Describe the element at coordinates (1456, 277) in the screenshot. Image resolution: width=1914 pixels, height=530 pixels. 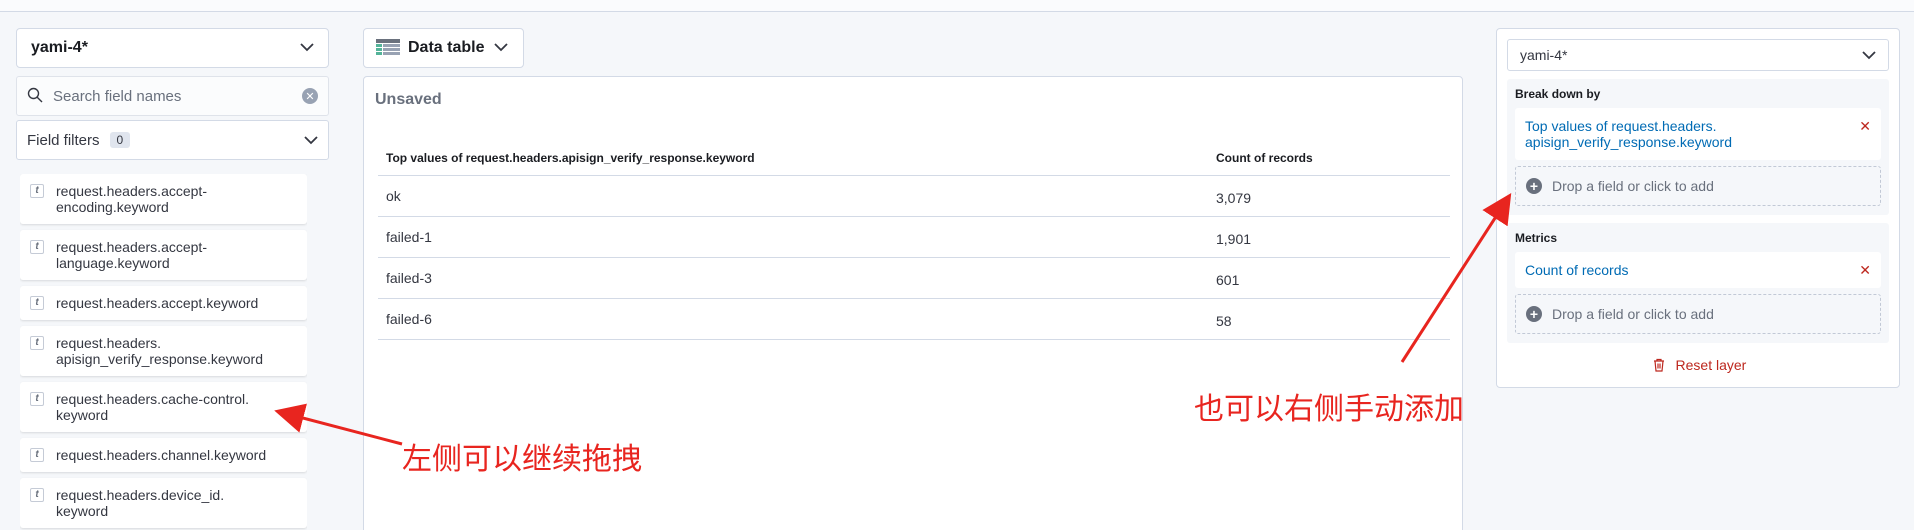
I see `arrow-right` at that location.